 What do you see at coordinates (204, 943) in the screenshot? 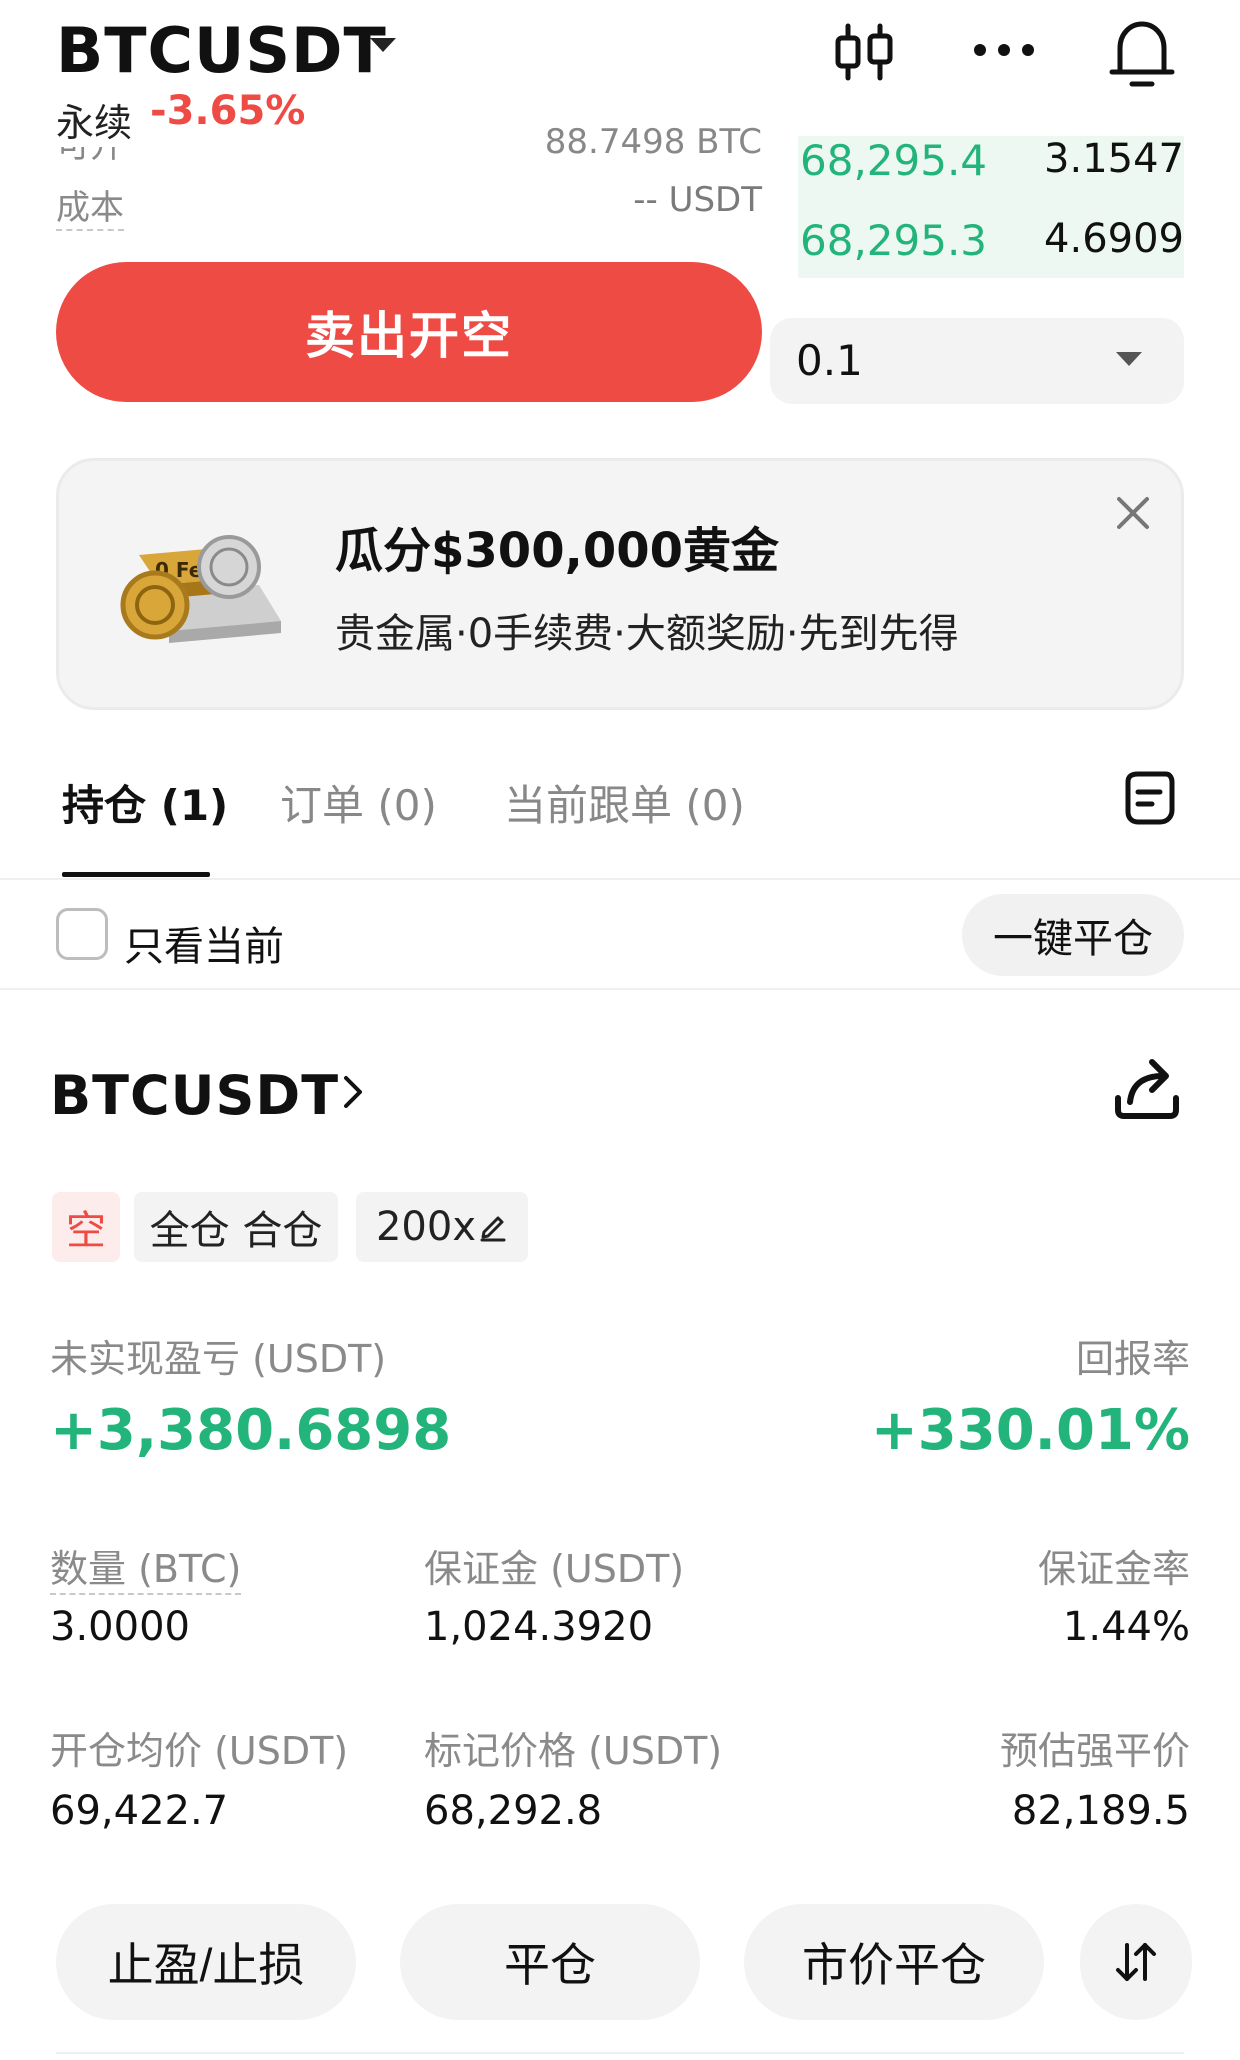
I see `only-current-label: 只看当前` at bounding box center [204, 943].